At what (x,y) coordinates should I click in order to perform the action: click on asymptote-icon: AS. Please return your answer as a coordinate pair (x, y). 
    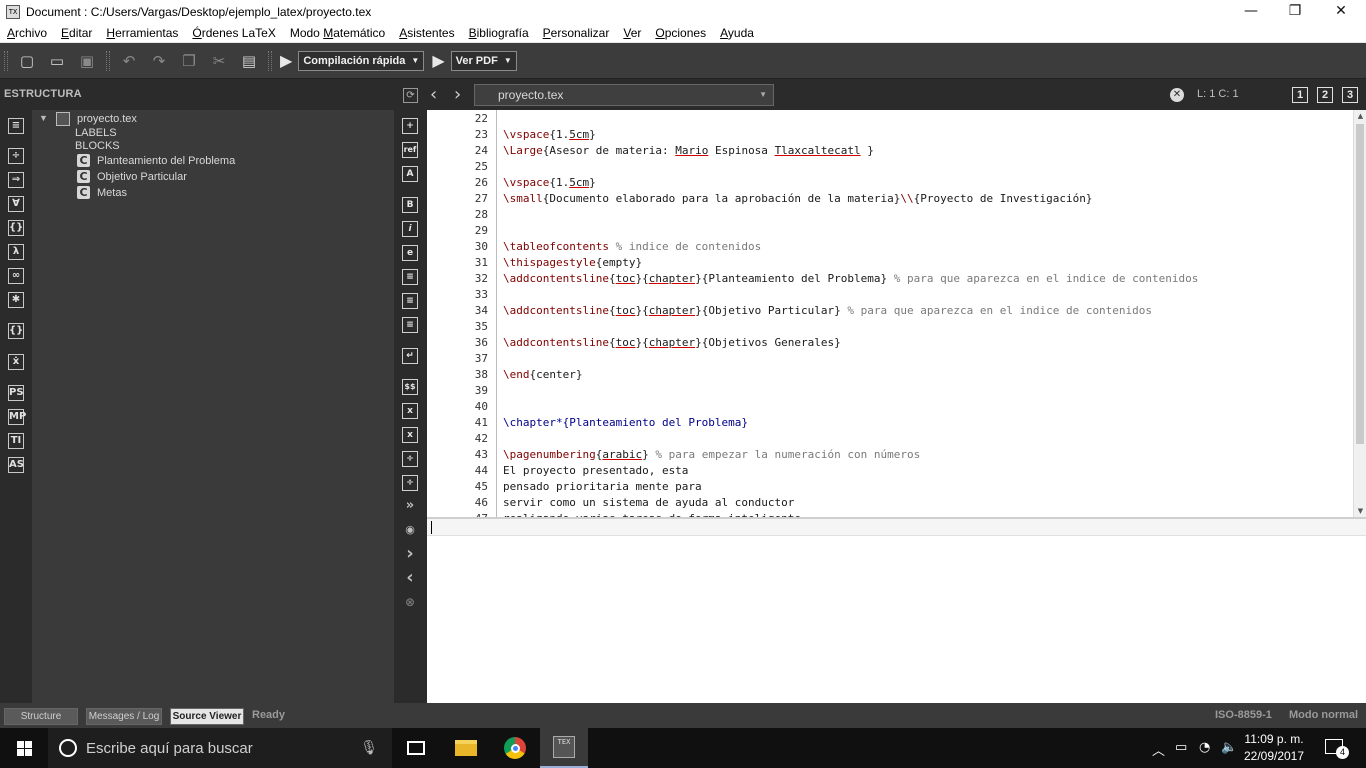
    Looking at the image, I should click on (16, 465).